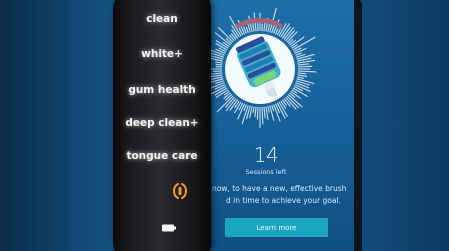  Describe the element at coordinates (162, 90) in the screenshot. I see `mode-gum-health: gum health` at that location.